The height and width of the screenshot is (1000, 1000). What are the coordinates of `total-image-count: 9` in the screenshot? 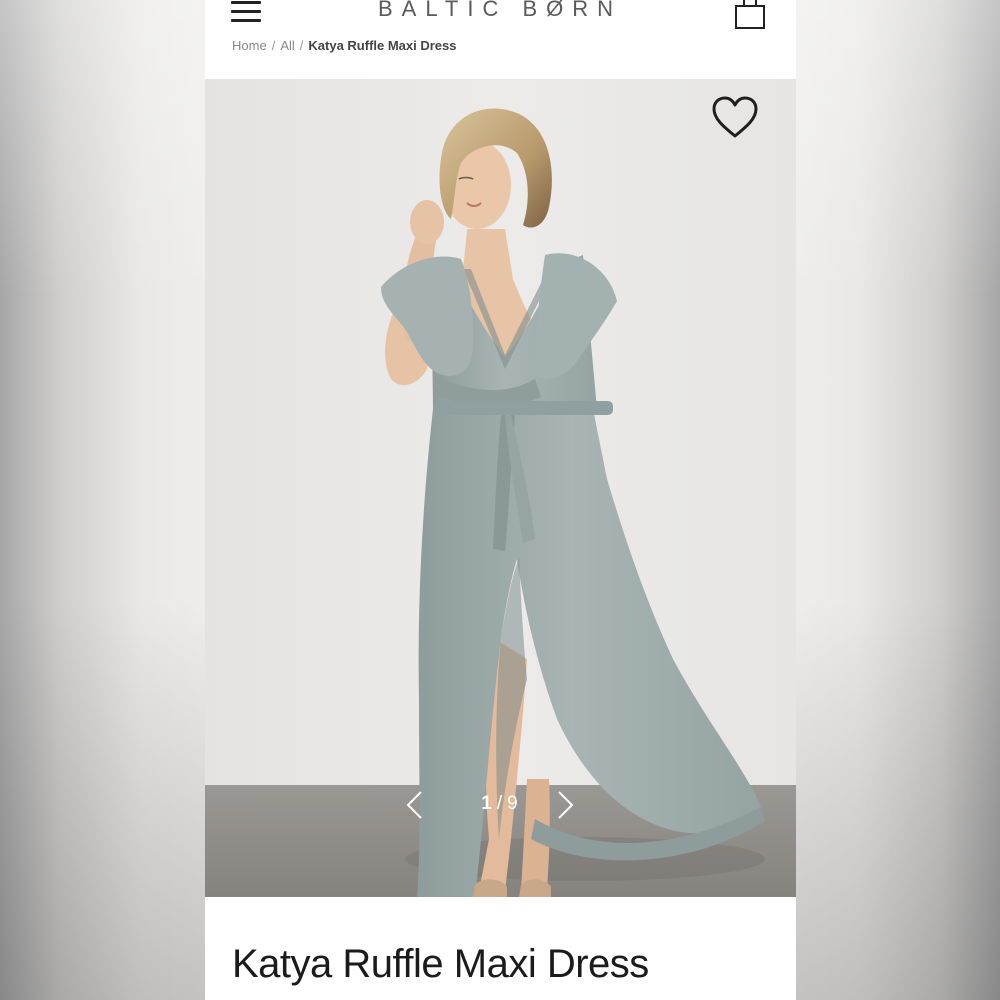 It's located at (513, 803).